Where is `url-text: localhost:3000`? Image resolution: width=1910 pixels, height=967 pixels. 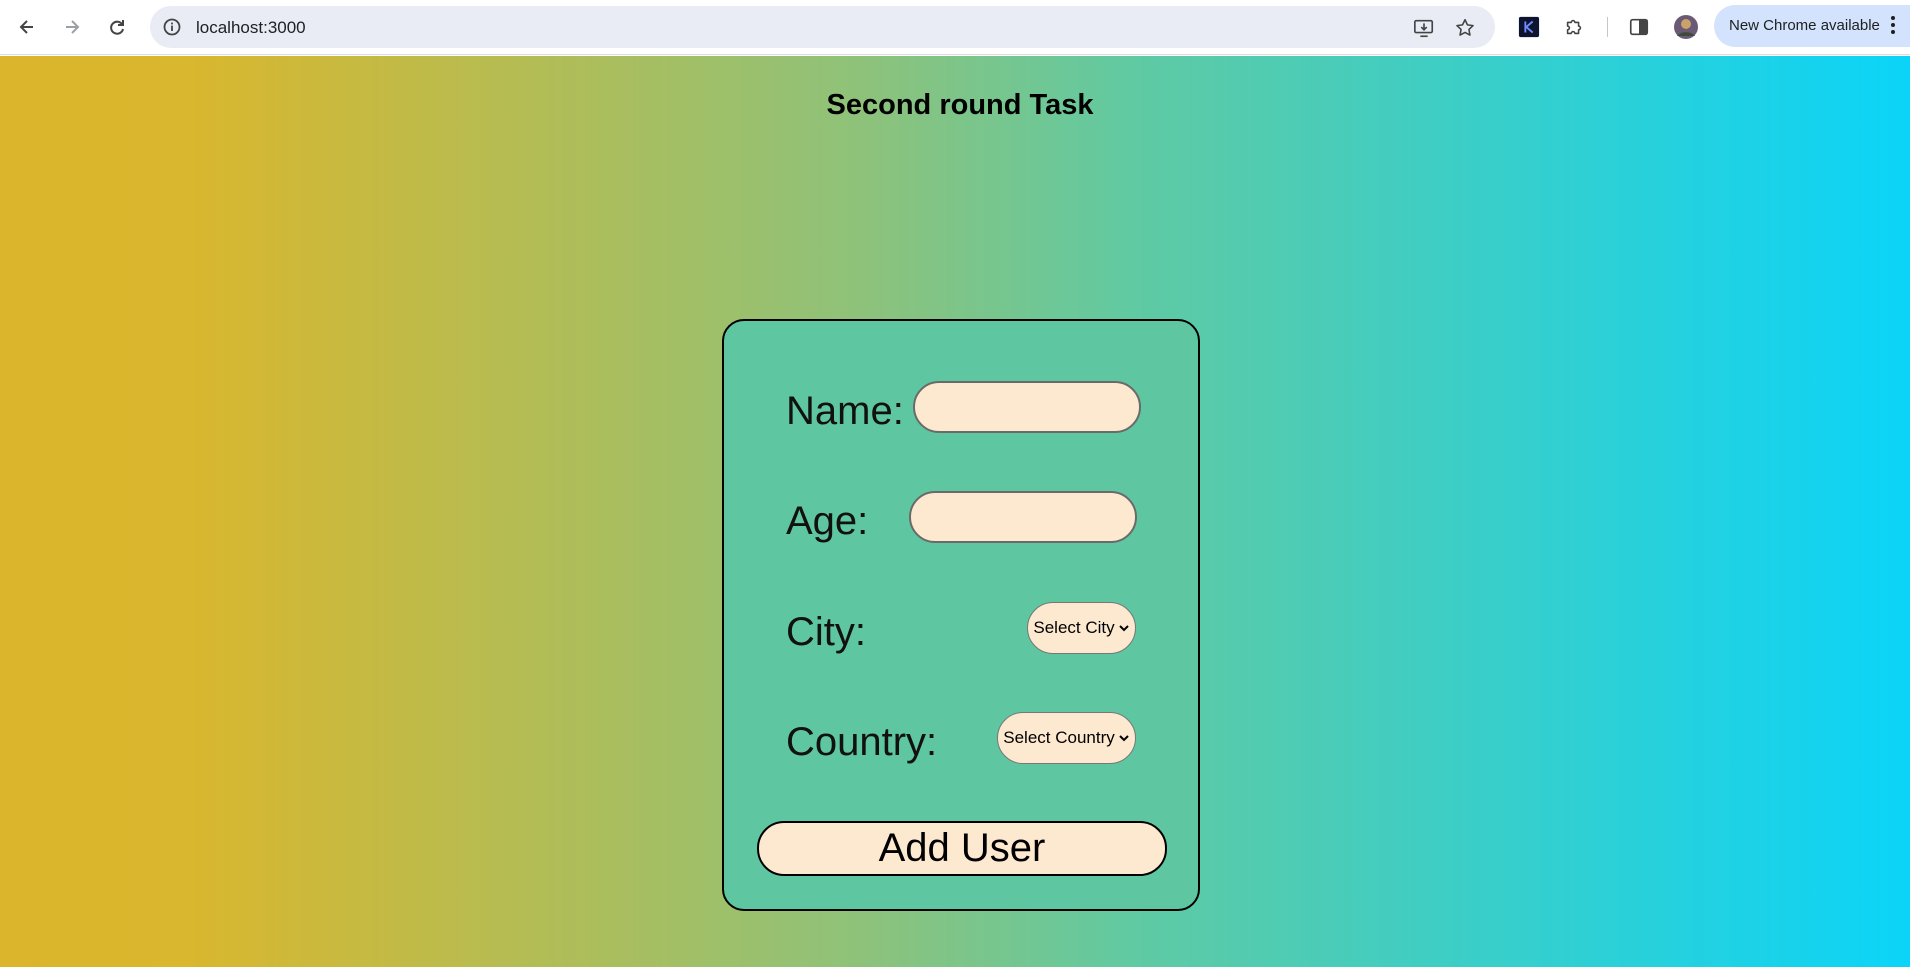
url-text: localhost:3000 is located at coordinates (251, 28).